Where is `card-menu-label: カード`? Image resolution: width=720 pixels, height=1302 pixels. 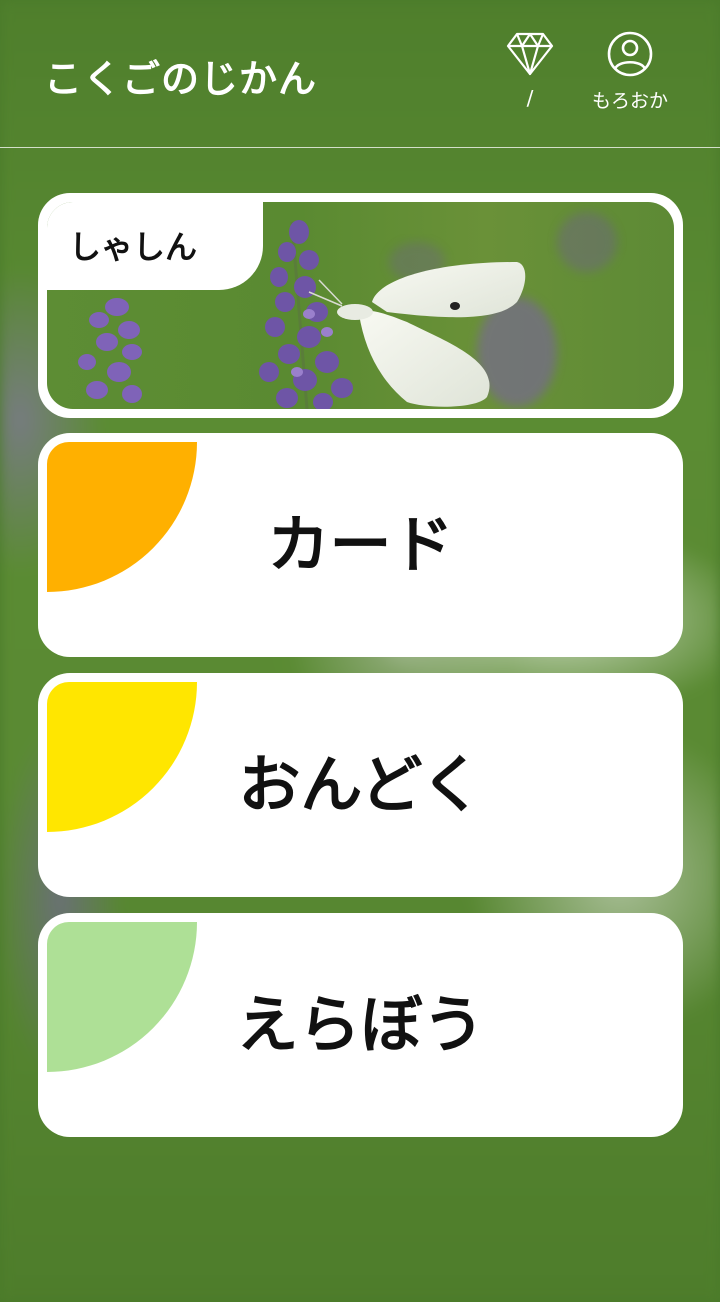 card-menu-label: カード is located at coordinates (360, 544).